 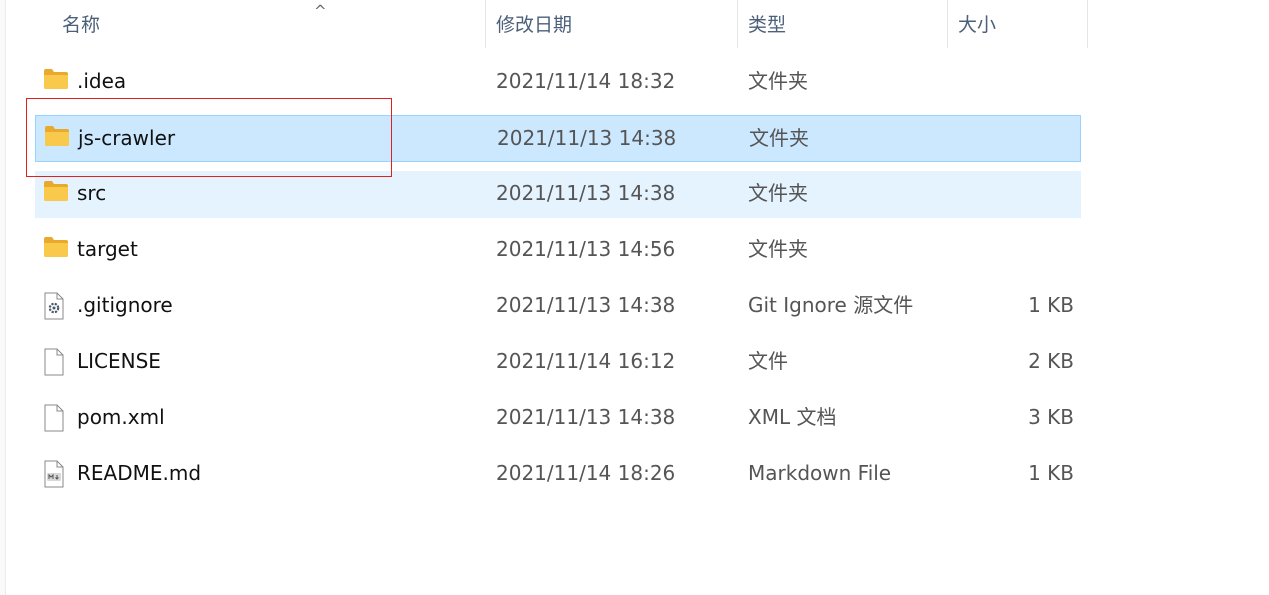 I want to click on file-row: pom.xml 2021/11/13 14:38 XML 文档 3 KB, so click(x=558, y=418).